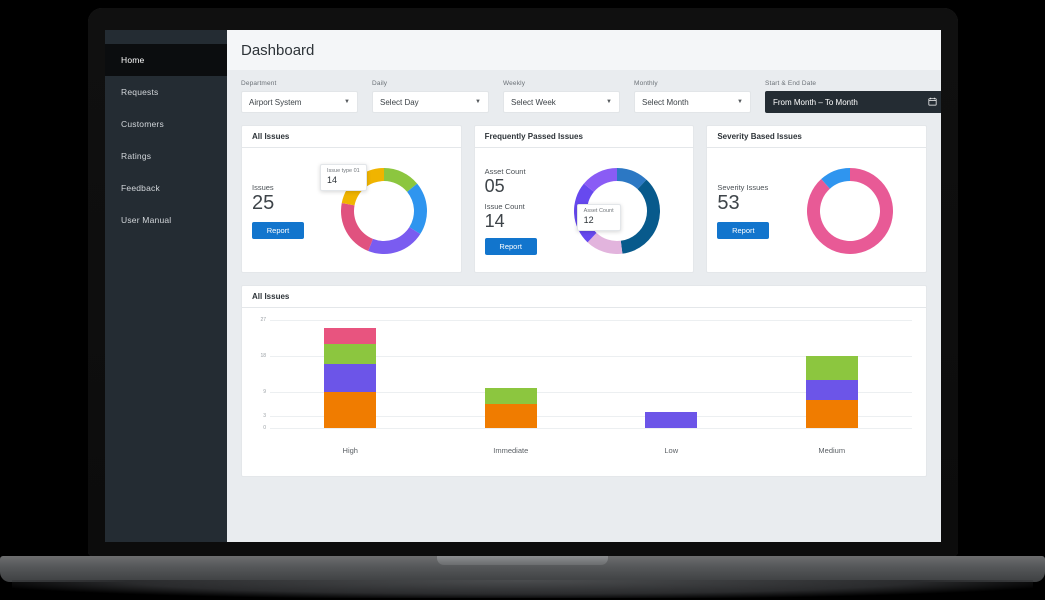  I want to click on filter-daterange: Start & End Date From Month – To Month, so click(853, 96).